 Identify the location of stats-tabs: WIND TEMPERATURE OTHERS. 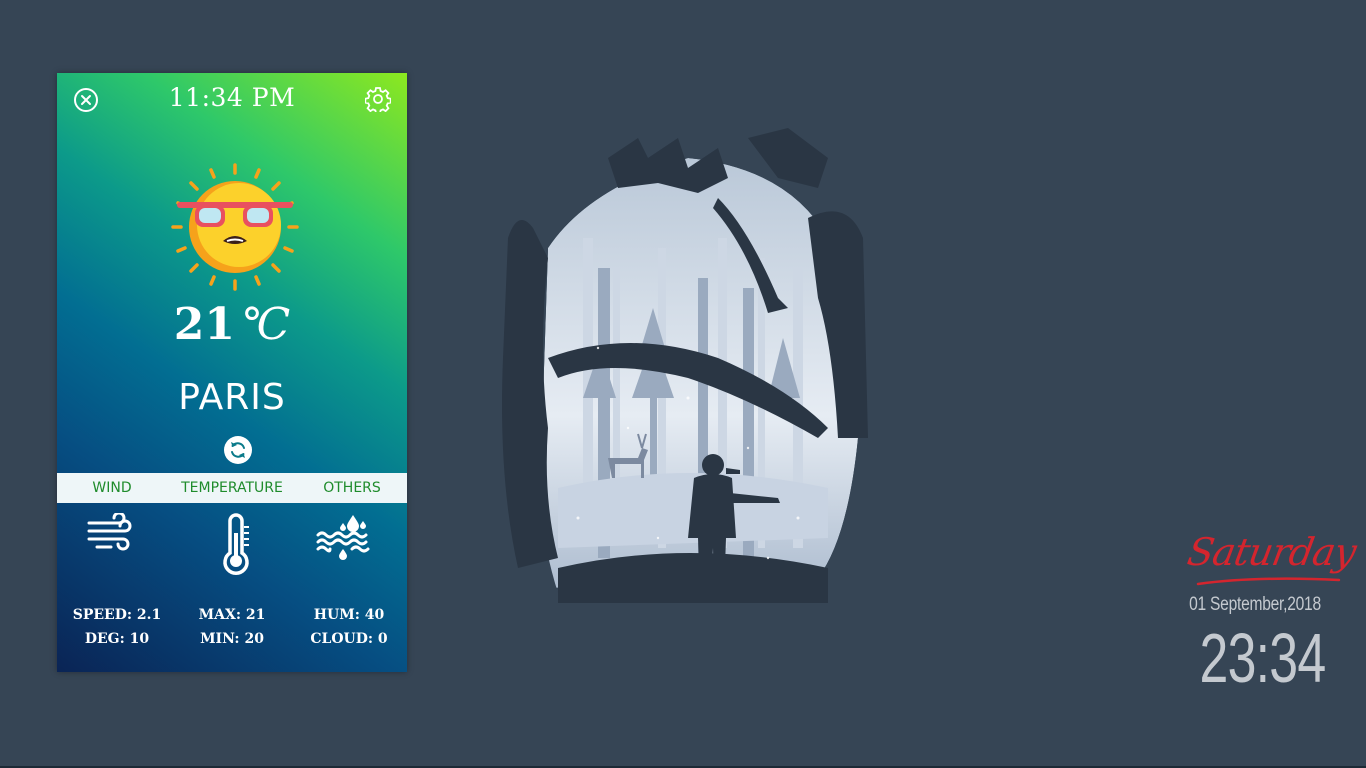
(232, 488).